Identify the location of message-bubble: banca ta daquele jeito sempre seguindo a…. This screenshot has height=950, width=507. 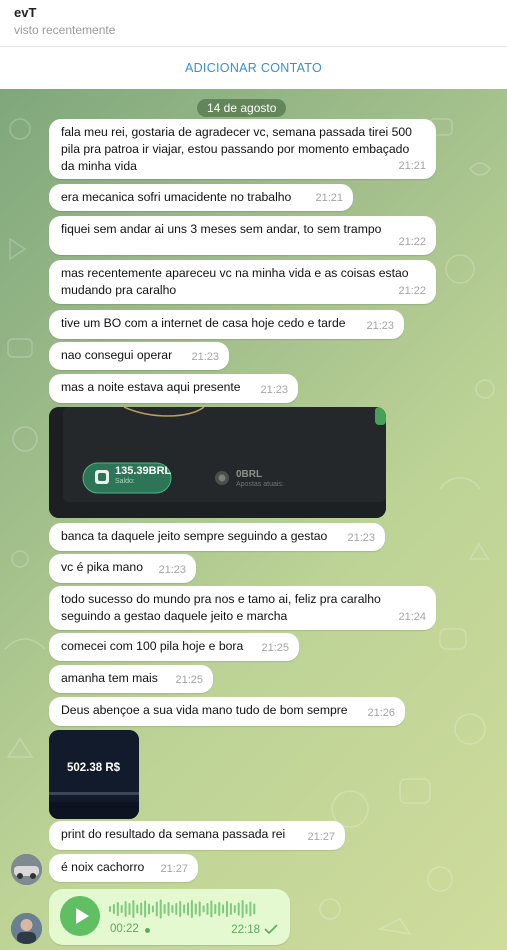
(217, 537).